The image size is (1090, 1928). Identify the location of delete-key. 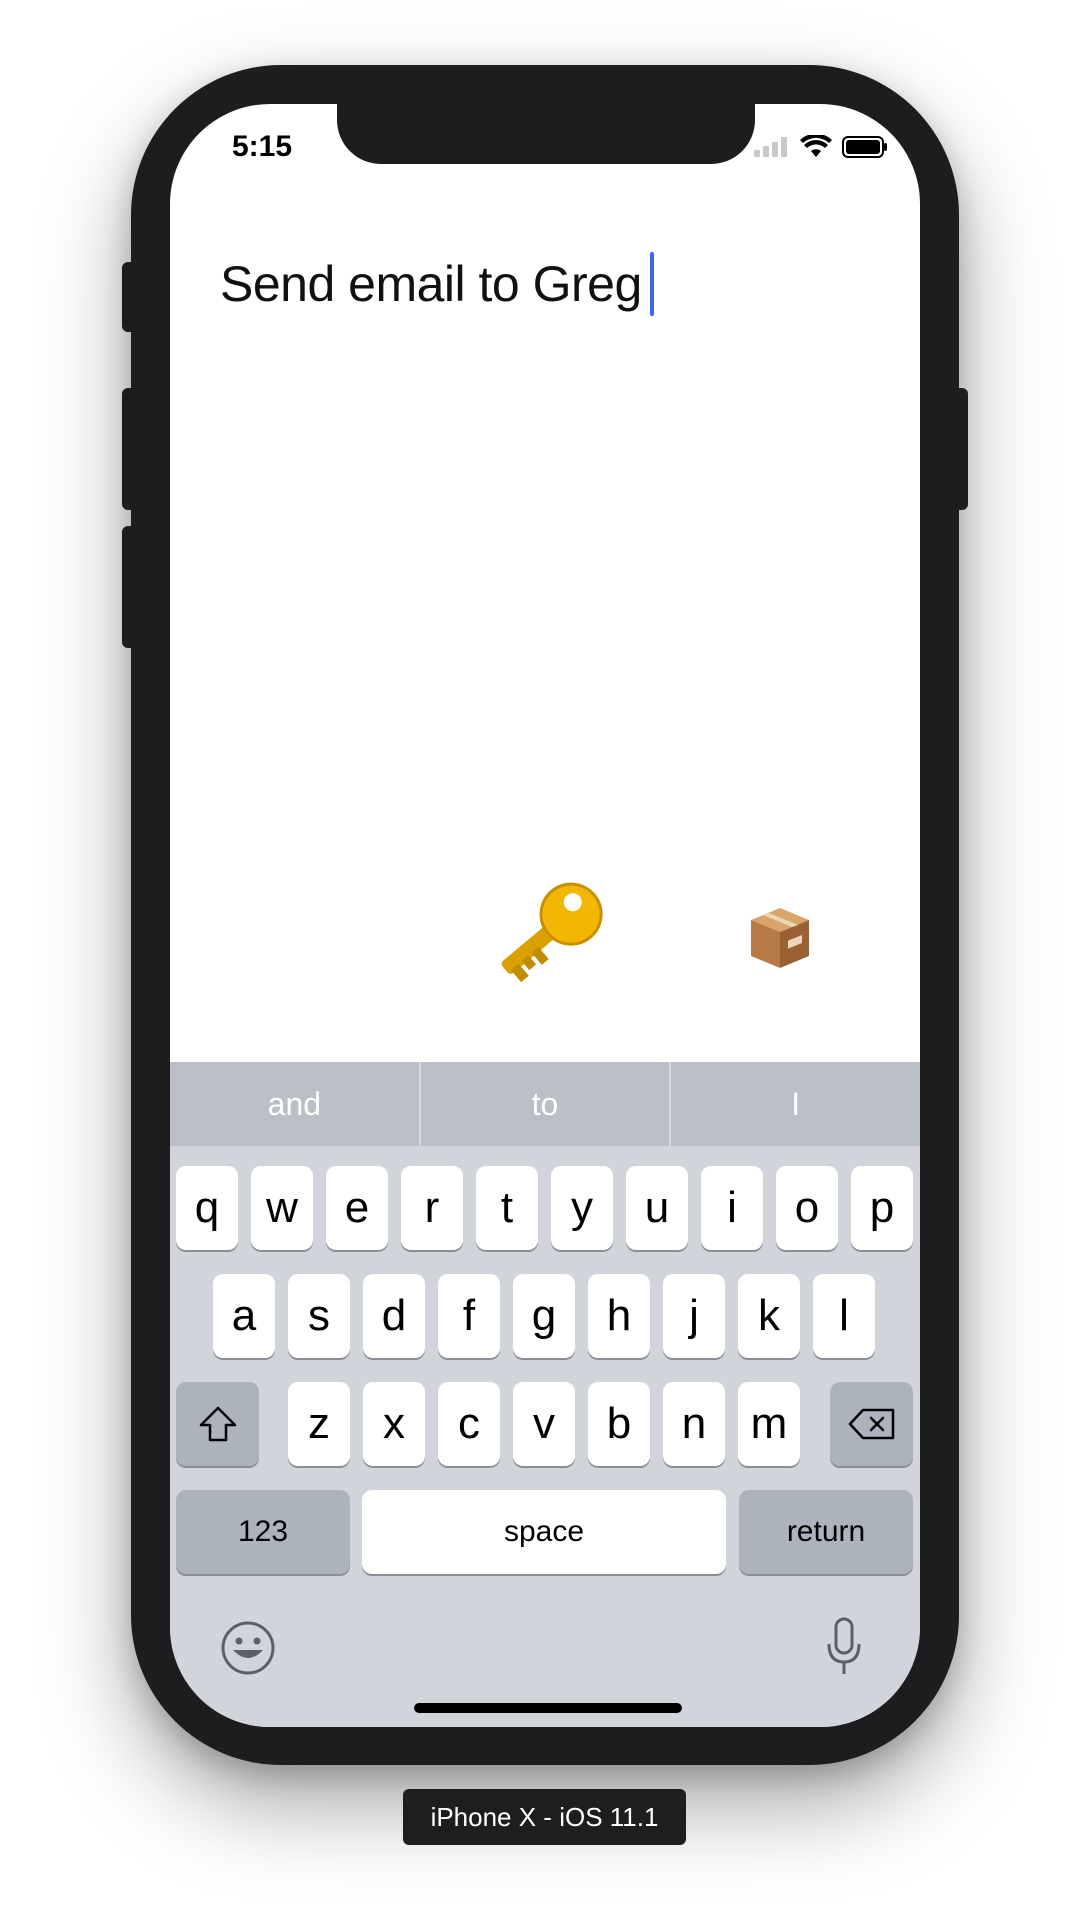
(871, 1424).